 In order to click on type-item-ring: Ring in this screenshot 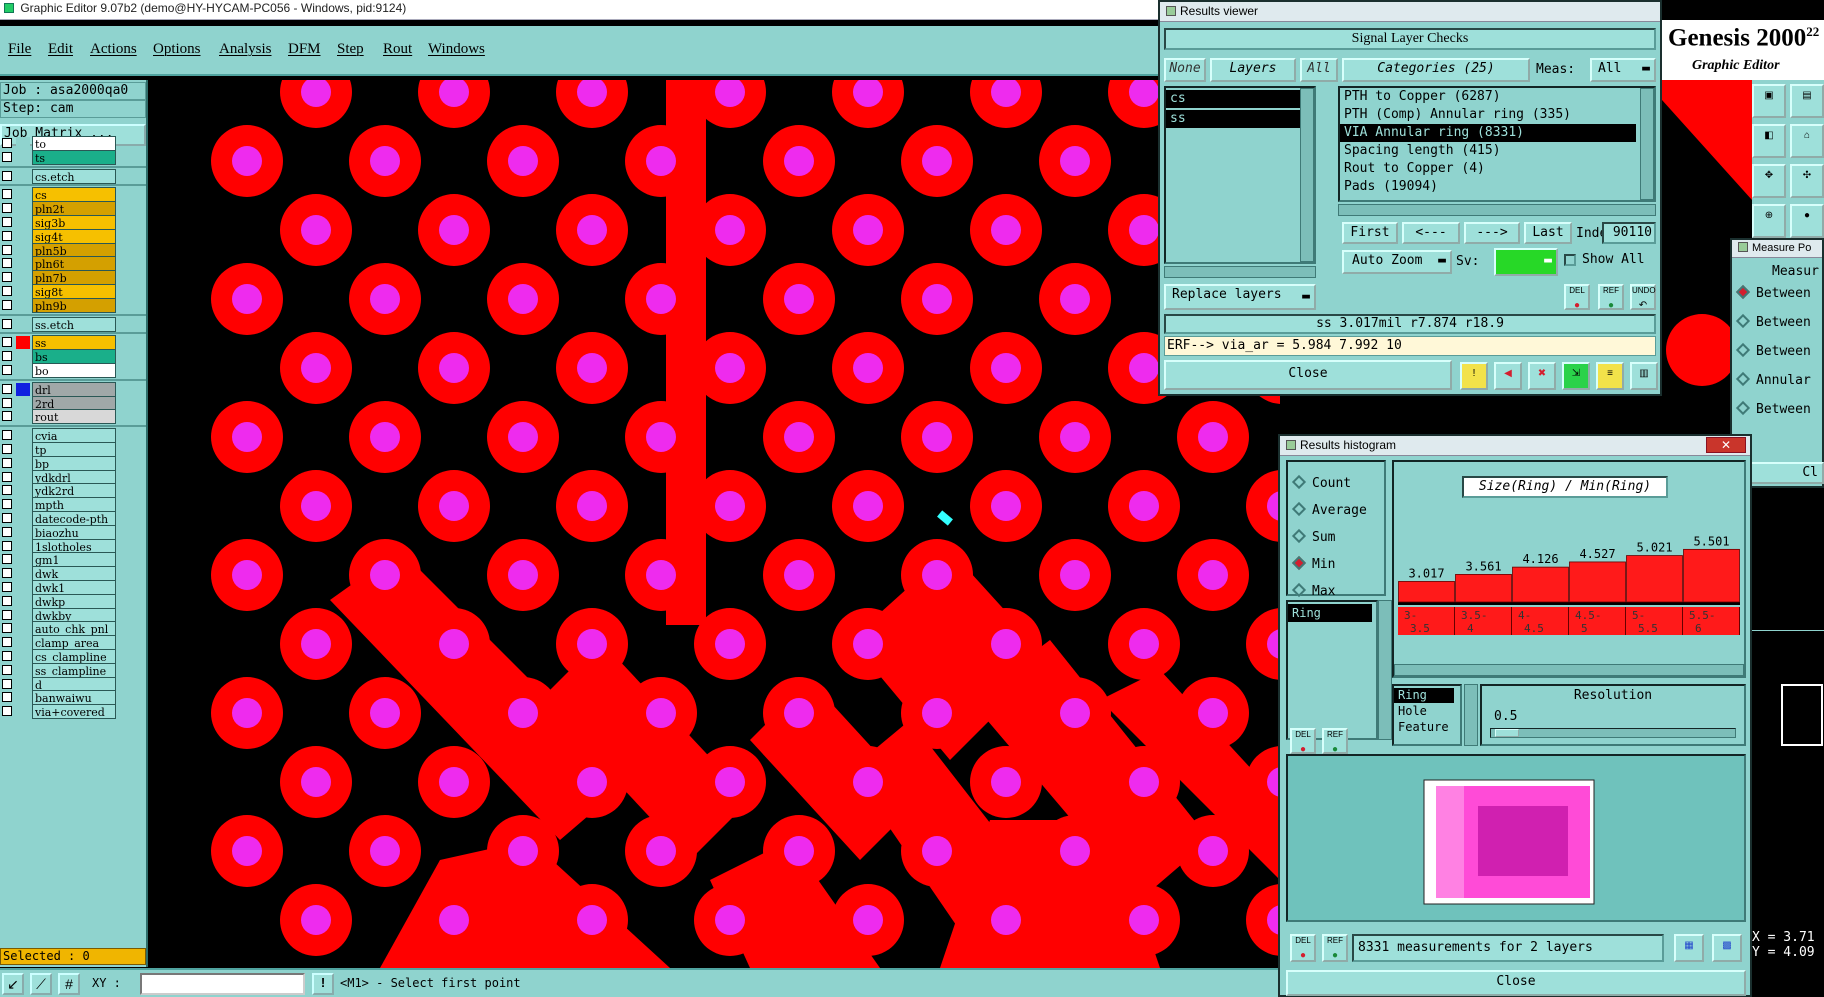, I will do `click(1424, 695)`.